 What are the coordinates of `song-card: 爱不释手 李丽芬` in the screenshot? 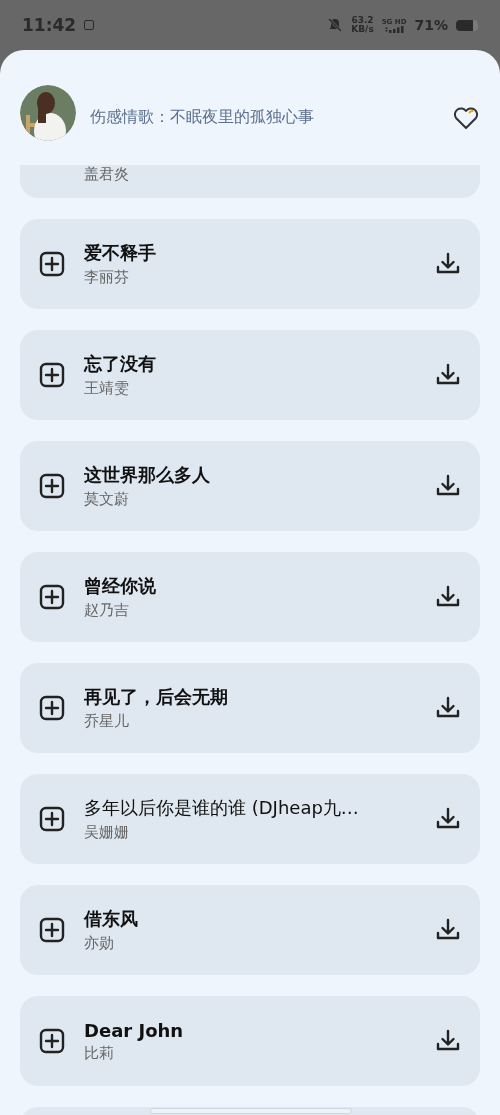 It's located at (250, 264).